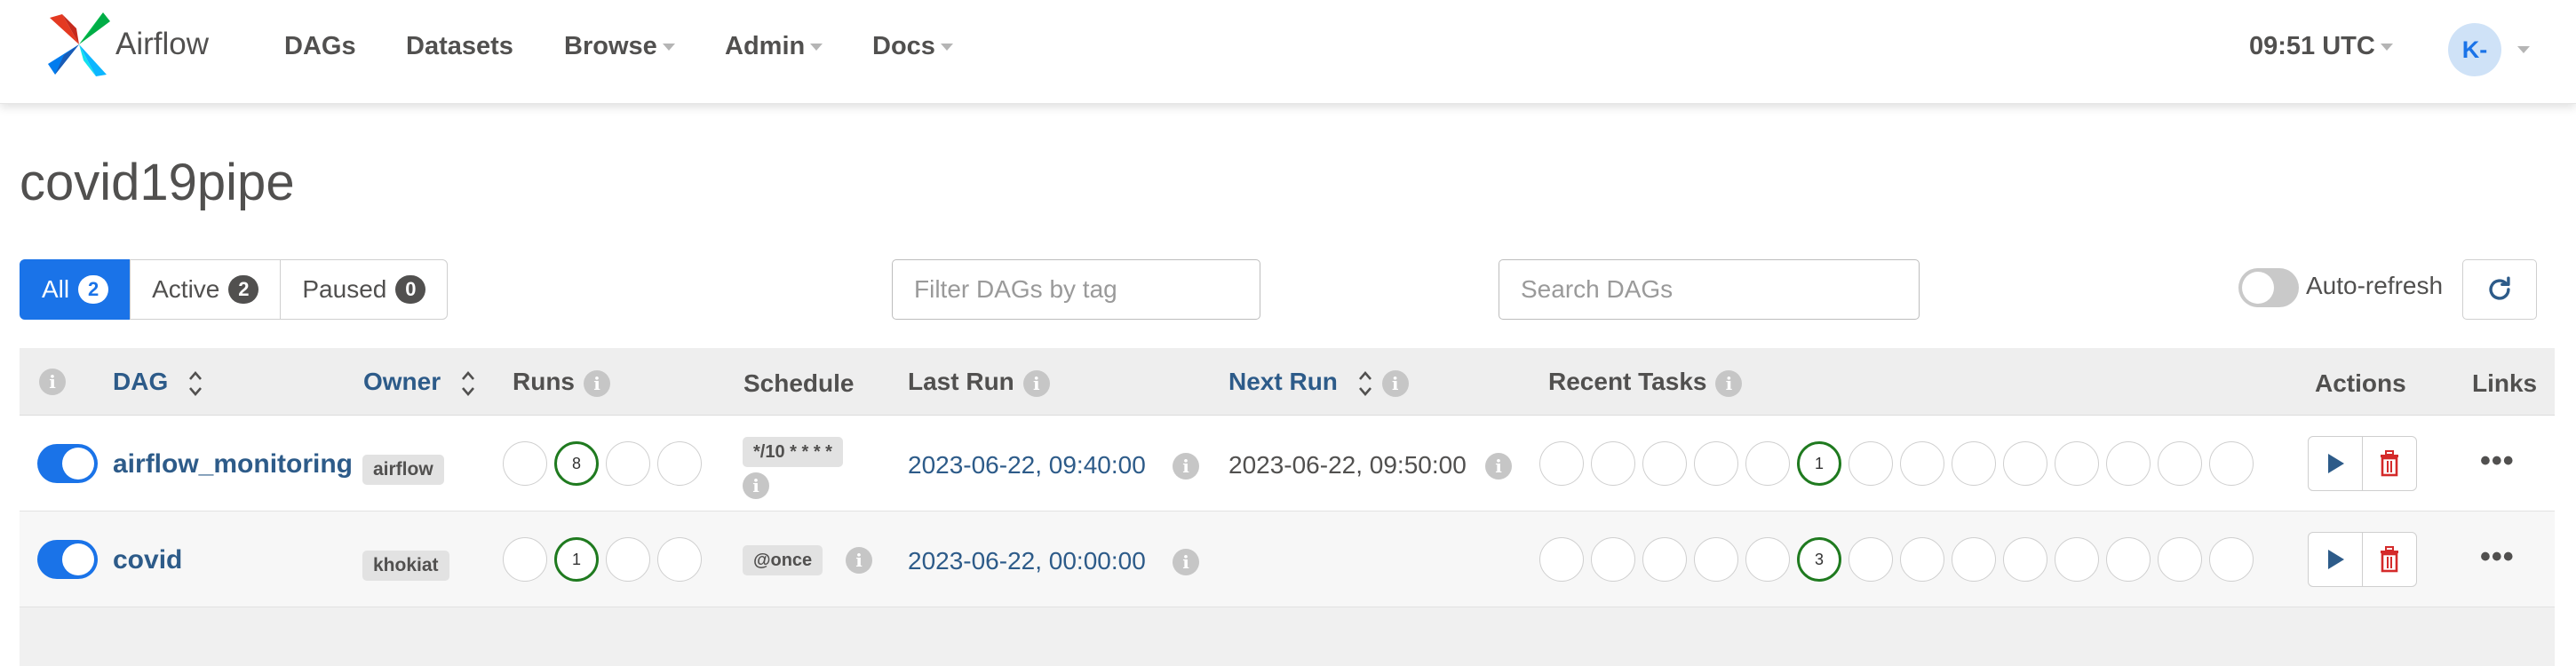  What do you see at coordinates (157, 183) in the screenshot?
I see `page-title: covid19pipe` at bounding box center [157, 183].